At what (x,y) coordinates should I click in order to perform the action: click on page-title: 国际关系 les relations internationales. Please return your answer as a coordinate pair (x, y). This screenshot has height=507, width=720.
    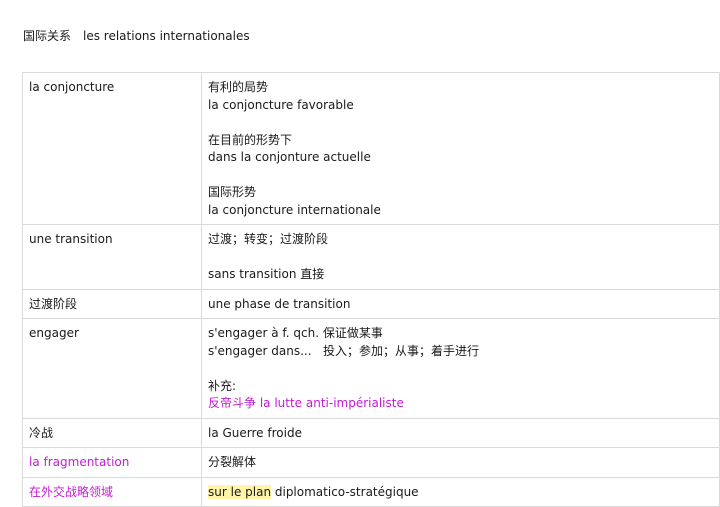
    Looking at the image, I should click on (136, 35).